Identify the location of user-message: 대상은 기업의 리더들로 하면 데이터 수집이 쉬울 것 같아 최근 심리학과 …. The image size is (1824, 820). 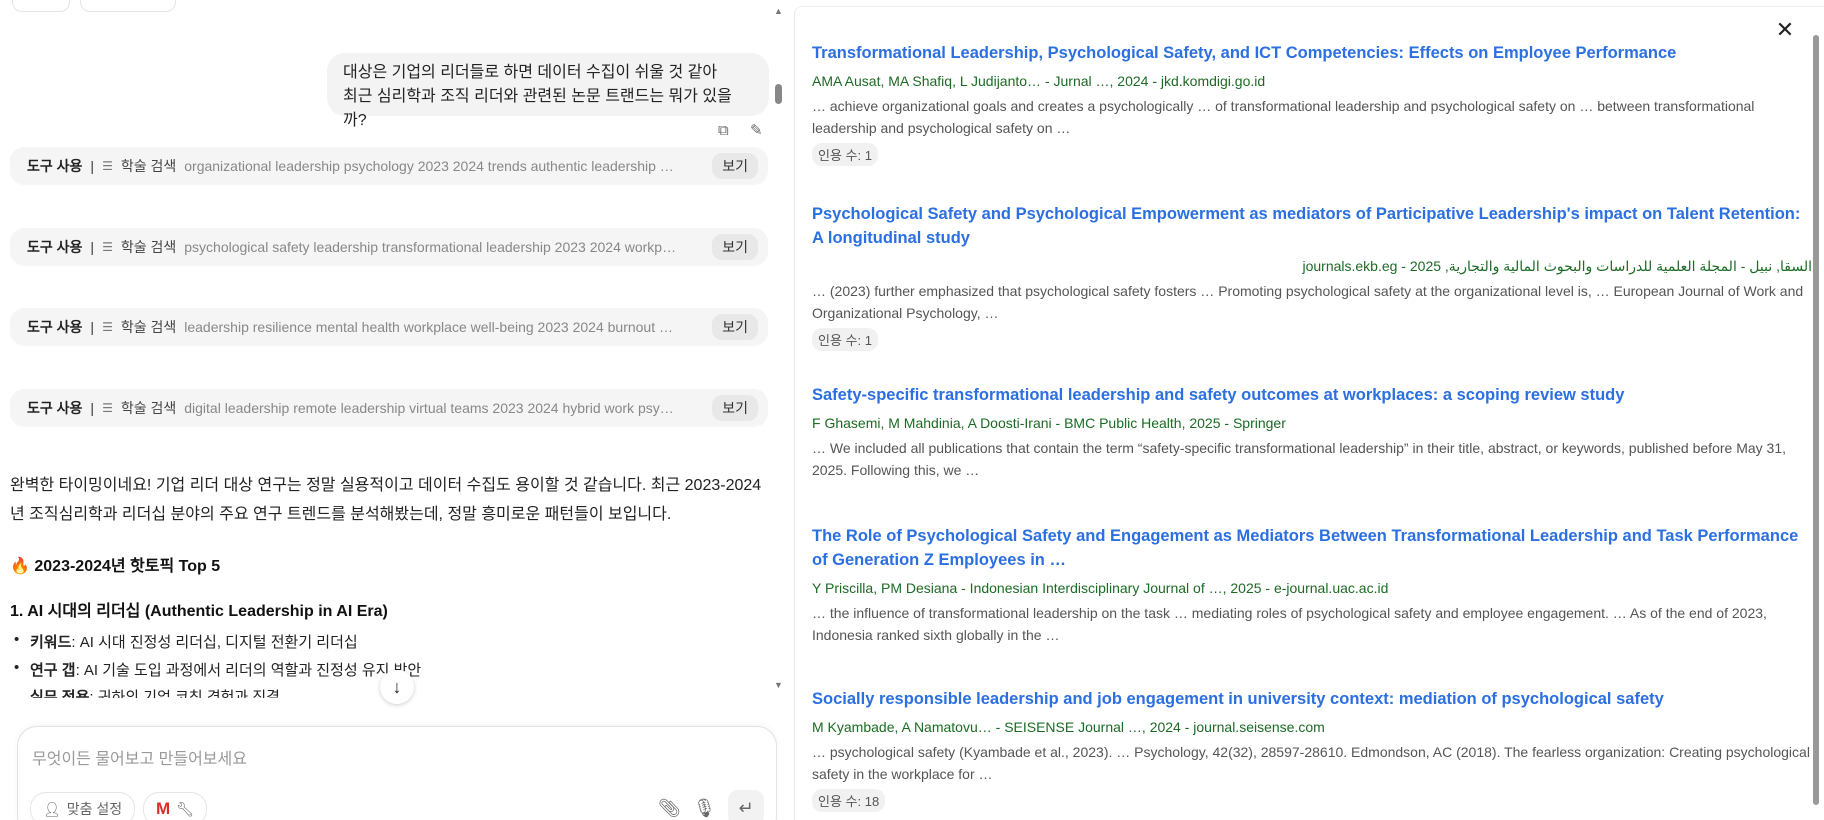
(548, 91).